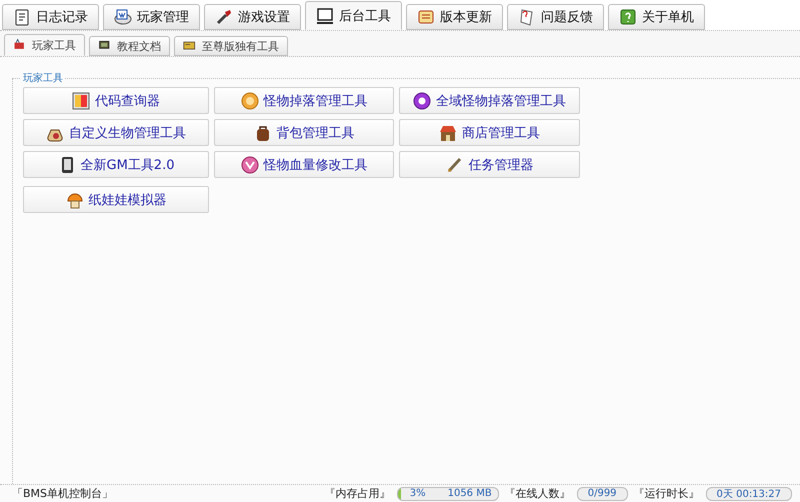  I want to click on tool-button: 怪物掉落管理工具, so click(304, 100).